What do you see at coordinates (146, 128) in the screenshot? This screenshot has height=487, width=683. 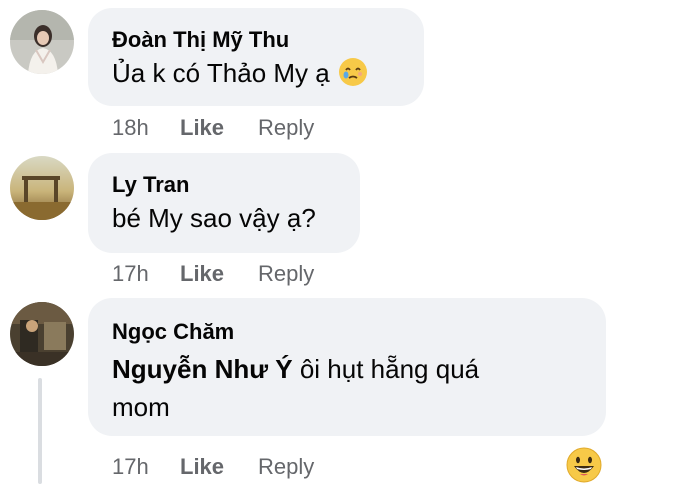 I see `comment-timestamp: 18h` at bounding box center [146, 128].